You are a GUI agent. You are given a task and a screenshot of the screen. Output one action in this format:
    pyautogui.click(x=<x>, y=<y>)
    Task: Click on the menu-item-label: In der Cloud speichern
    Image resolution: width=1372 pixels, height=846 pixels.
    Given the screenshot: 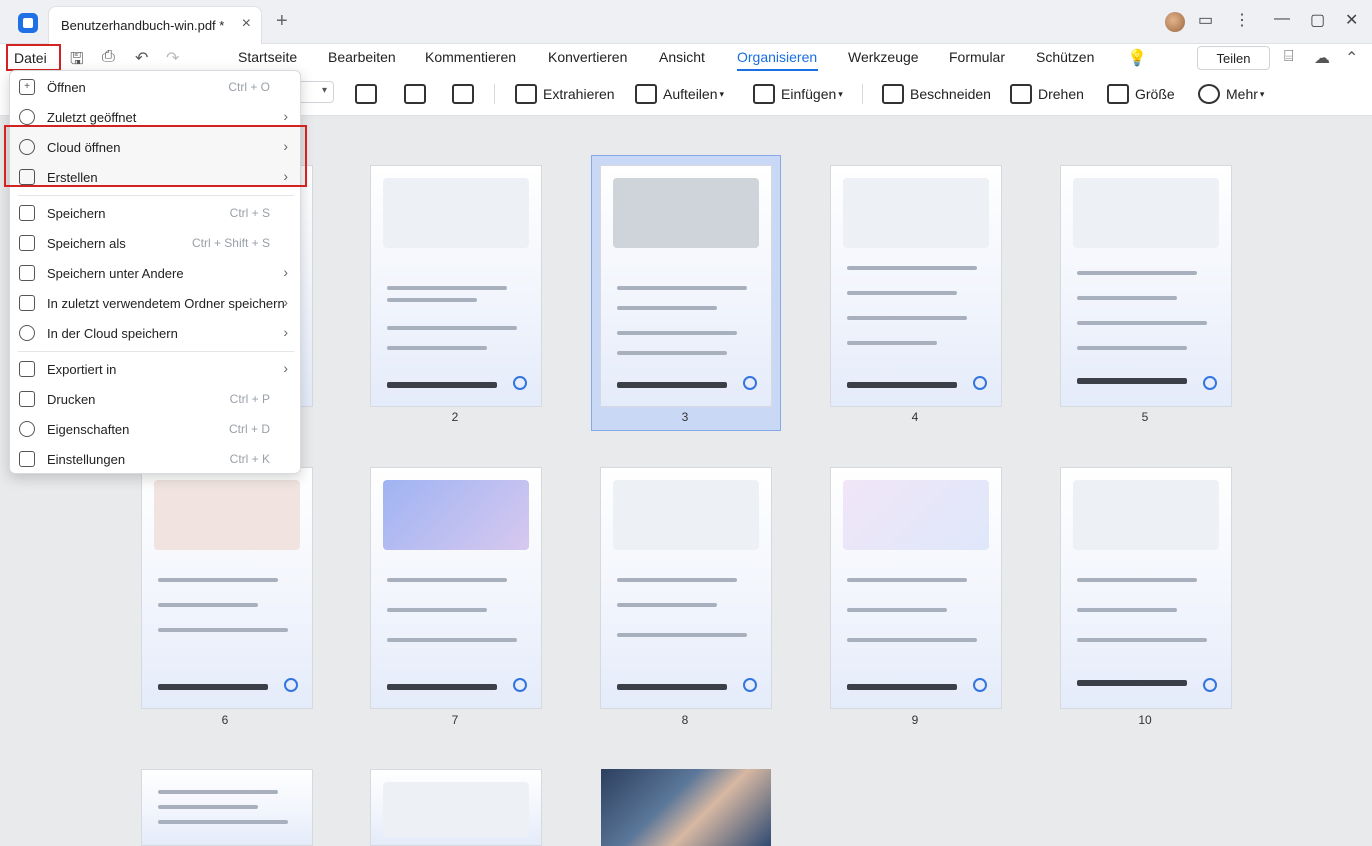 What is the action you would take?
    pyautogui.click(x=112, y=333)
    